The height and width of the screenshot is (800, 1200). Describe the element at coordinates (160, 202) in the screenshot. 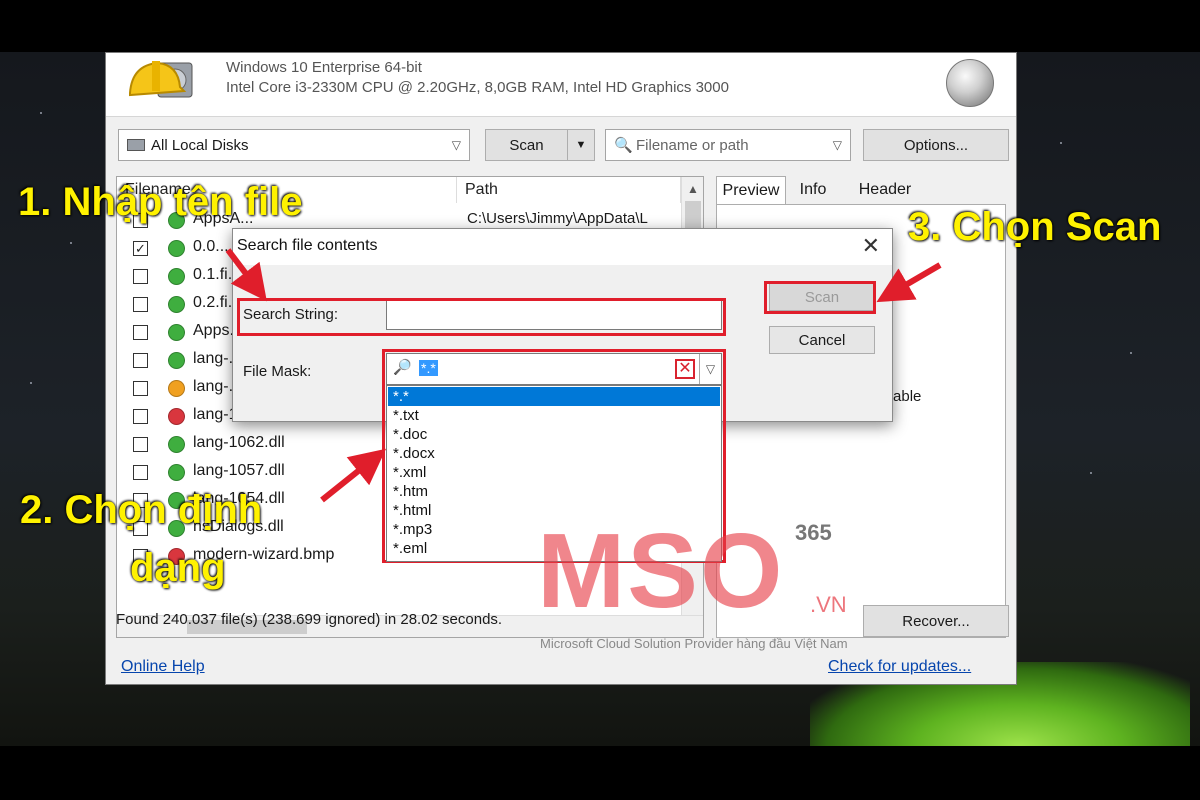

I see `step1-annotation: 1. Nhập tên file` at that location.